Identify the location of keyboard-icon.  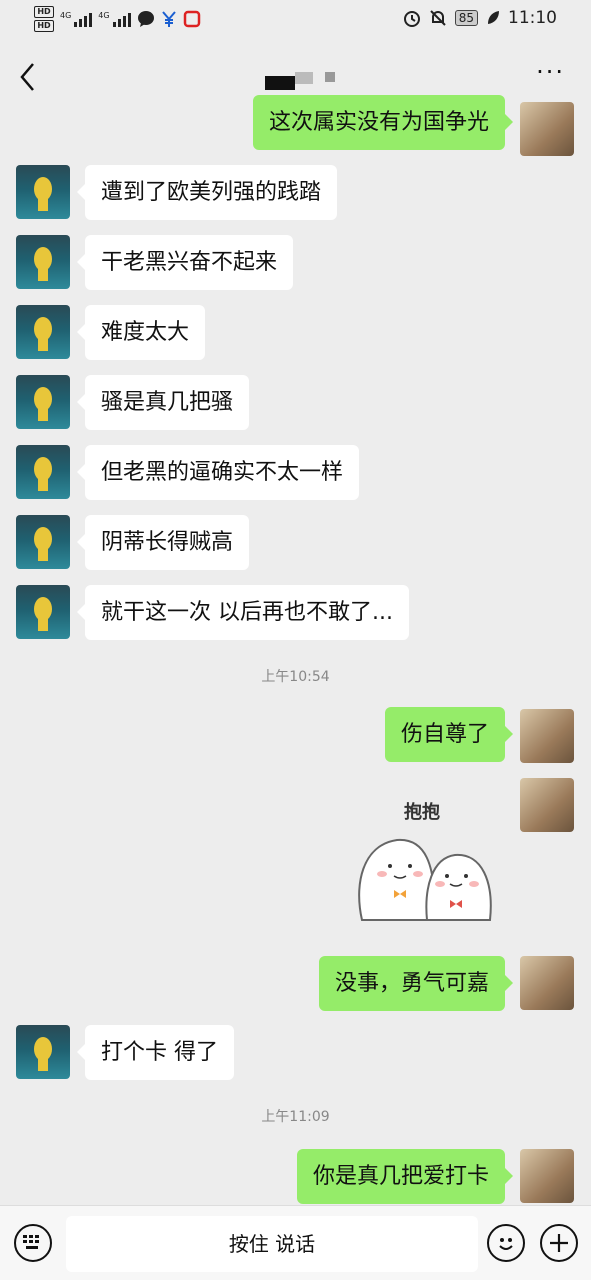
(33, 1243).